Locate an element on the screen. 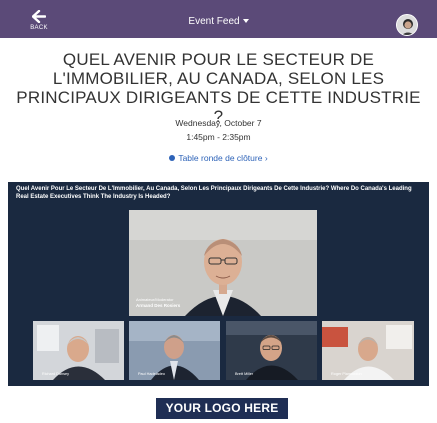 The width and height of the screenshot is (437, 423). avatar is located at coordinates (407, 25).